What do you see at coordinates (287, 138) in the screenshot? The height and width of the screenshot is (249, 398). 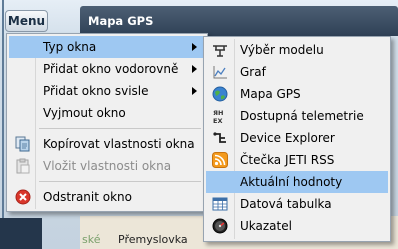 I see `menu-item-label: Device Explorer` at bounding box center [287, 138].